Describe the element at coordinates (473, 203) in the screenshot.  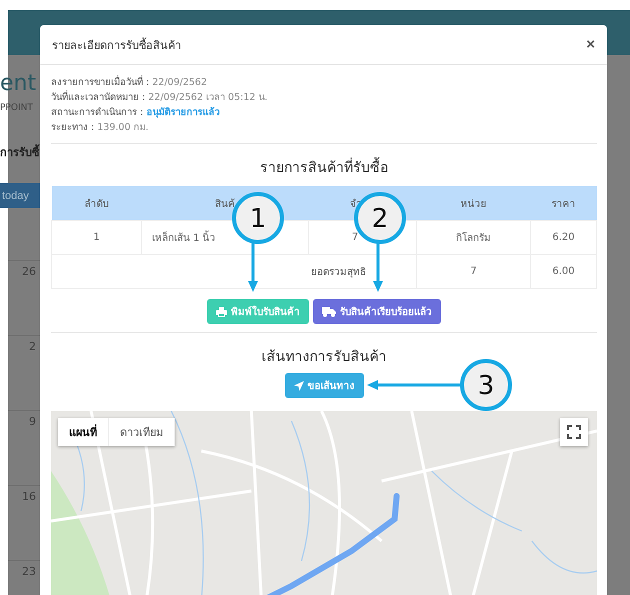
I see `column-header: หน่วย` at that location.